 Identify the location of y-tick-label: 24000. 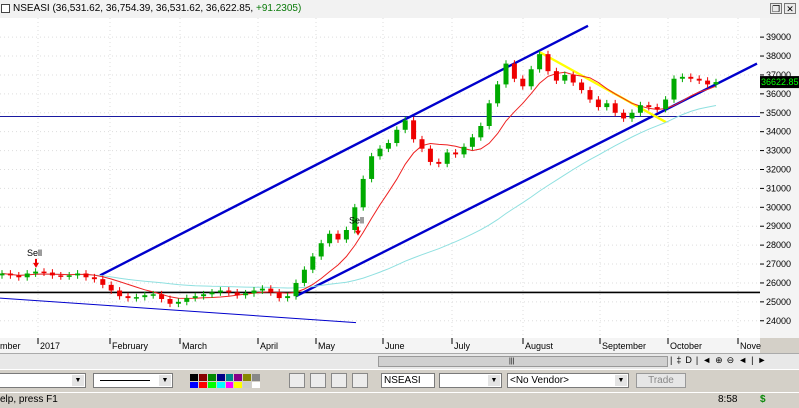
(778, 321).